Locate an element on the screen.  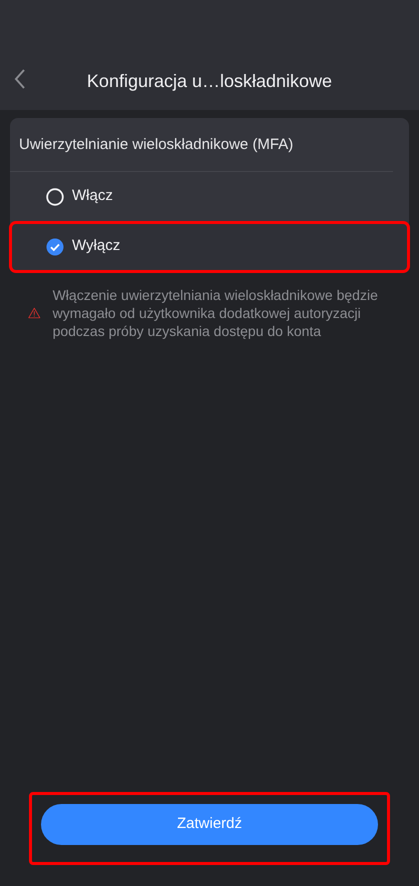
radio-checked-icon is located at coordinates (55, 247).